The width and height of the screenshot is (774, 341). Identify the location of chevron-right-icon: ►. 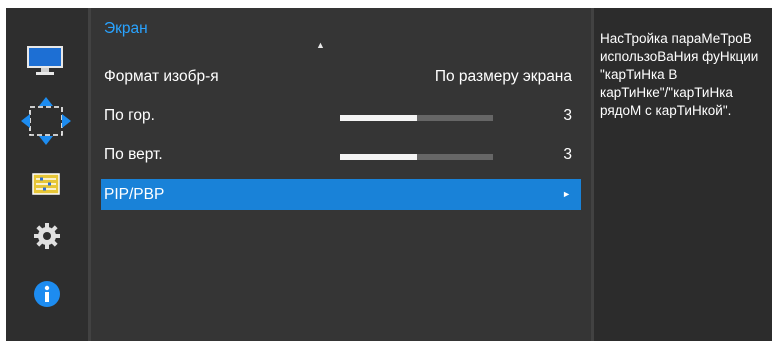
(566, 194).